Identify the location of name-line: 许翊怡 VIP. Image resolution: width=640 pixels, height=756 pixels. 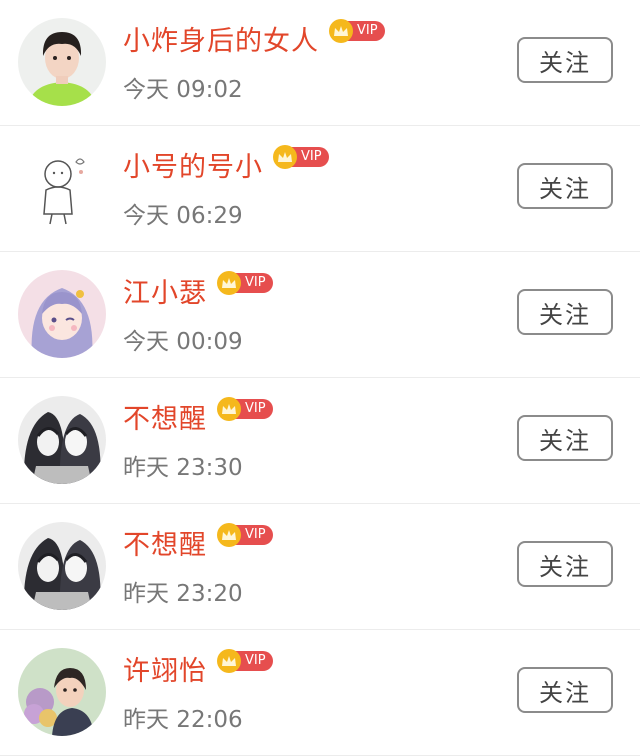
(198, 668).